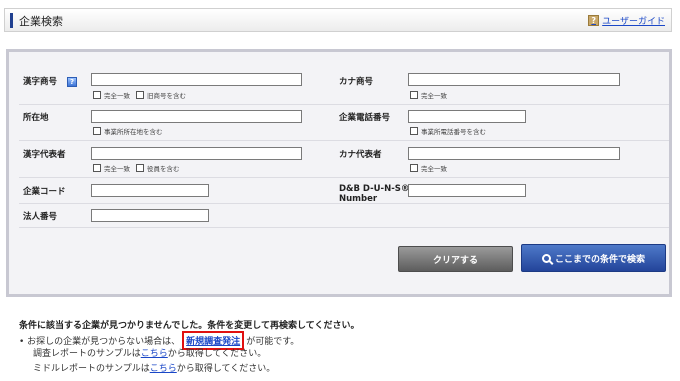 Image resolution: width=680 pixels, height=381 pixels. What do you see at coordinates (546, 258) in the screenshot?
I see `search-icon` at bounding box center [546, 258].